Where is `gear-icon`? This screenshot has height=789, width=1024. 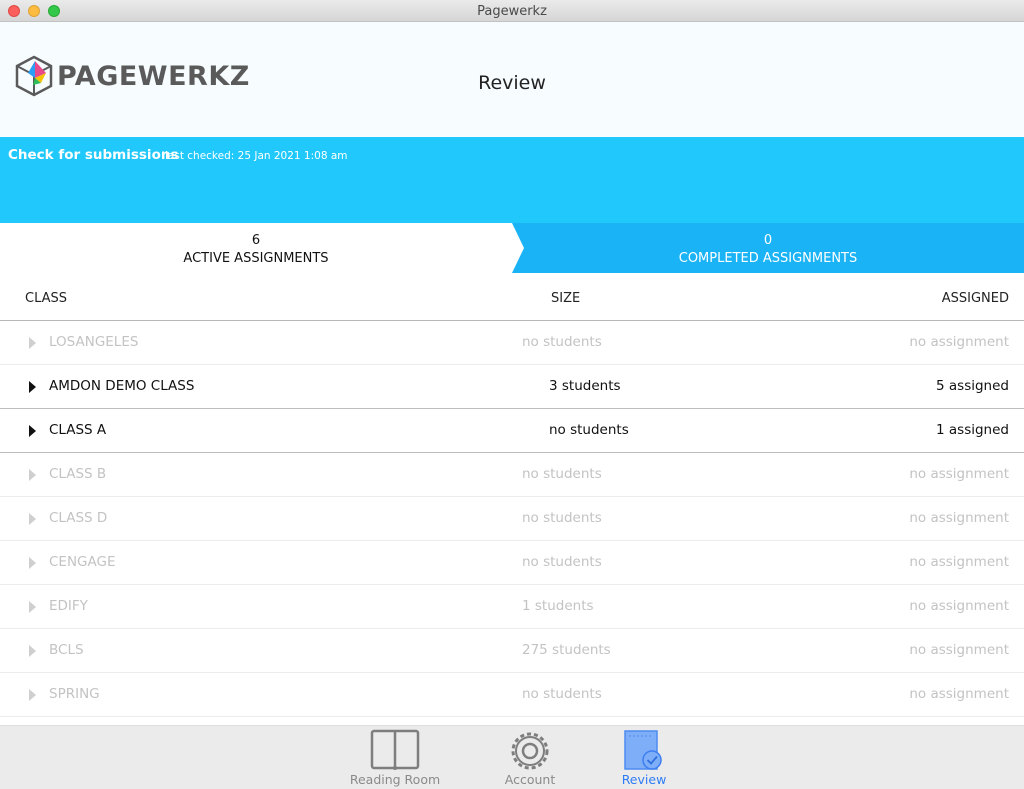 gear-icon is located at coordinates (530, 751).